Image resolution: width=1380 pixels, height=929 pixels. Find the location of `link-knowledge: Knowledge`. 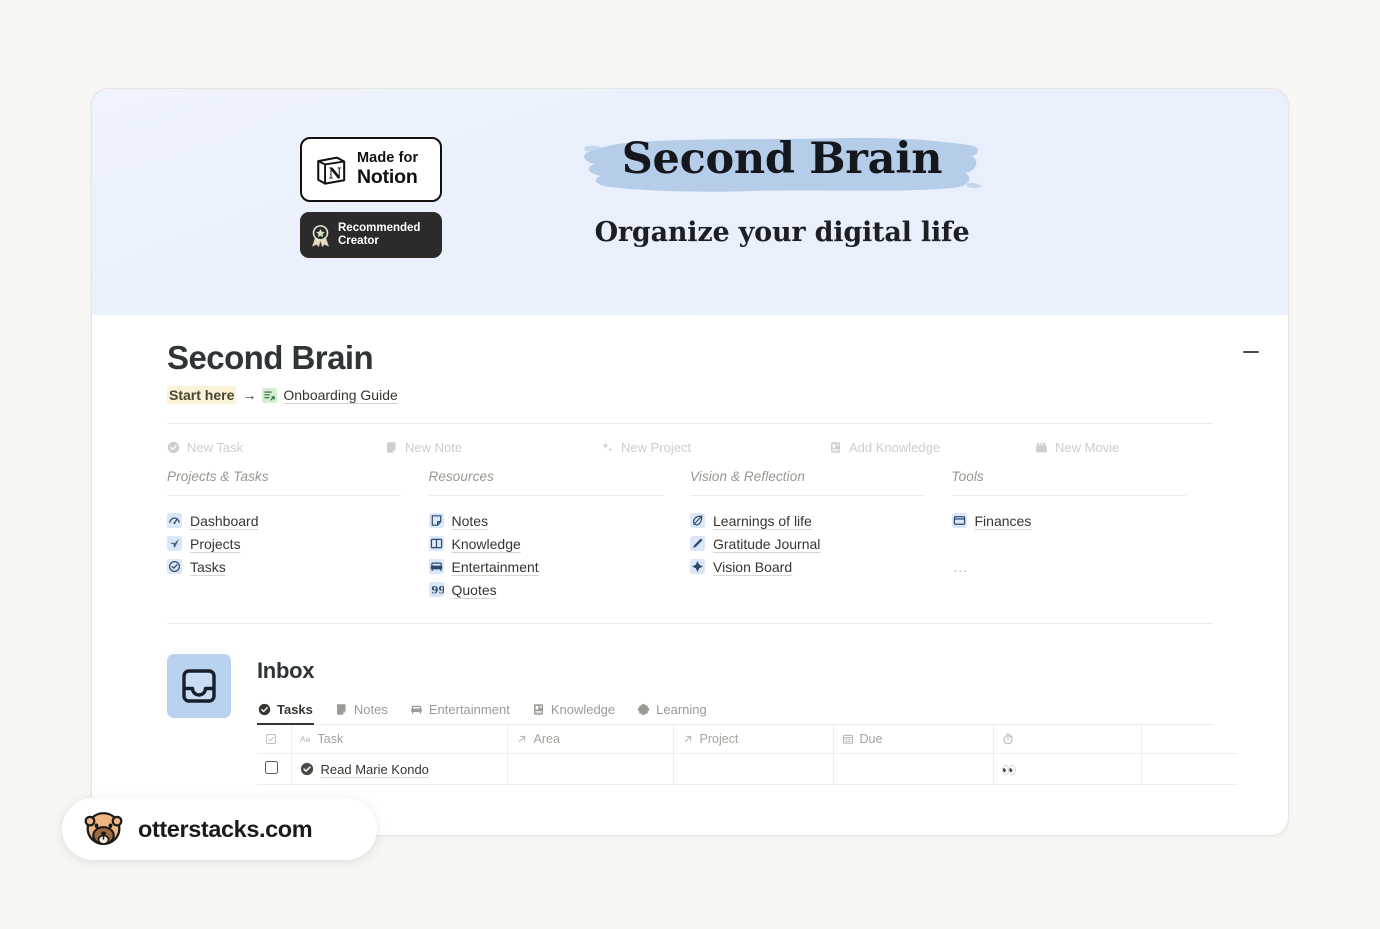

link-knowledge: Knowledge is located at coordinates (559, 543).